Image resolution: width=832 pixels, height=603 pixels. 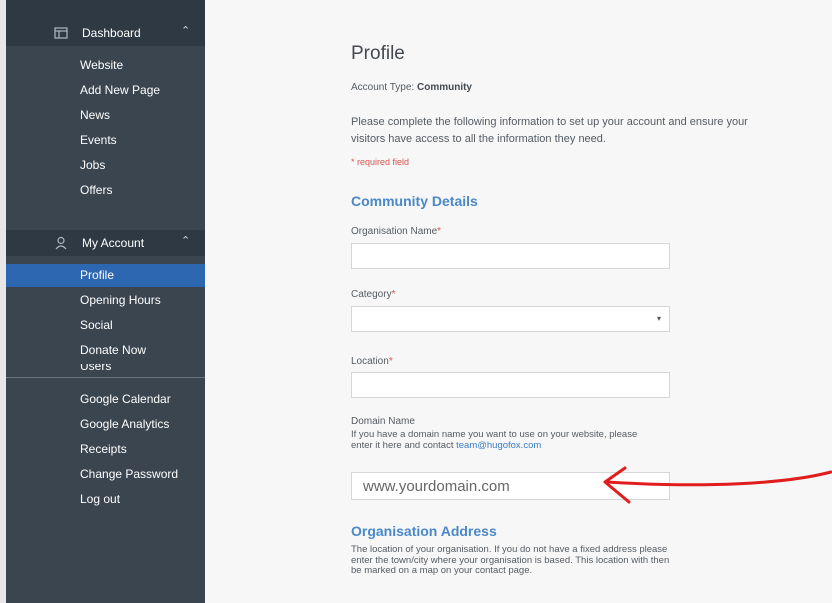 I want to click on sidebar-section-dashboard: Dashboard ⌃, so click(x=105, y=33).